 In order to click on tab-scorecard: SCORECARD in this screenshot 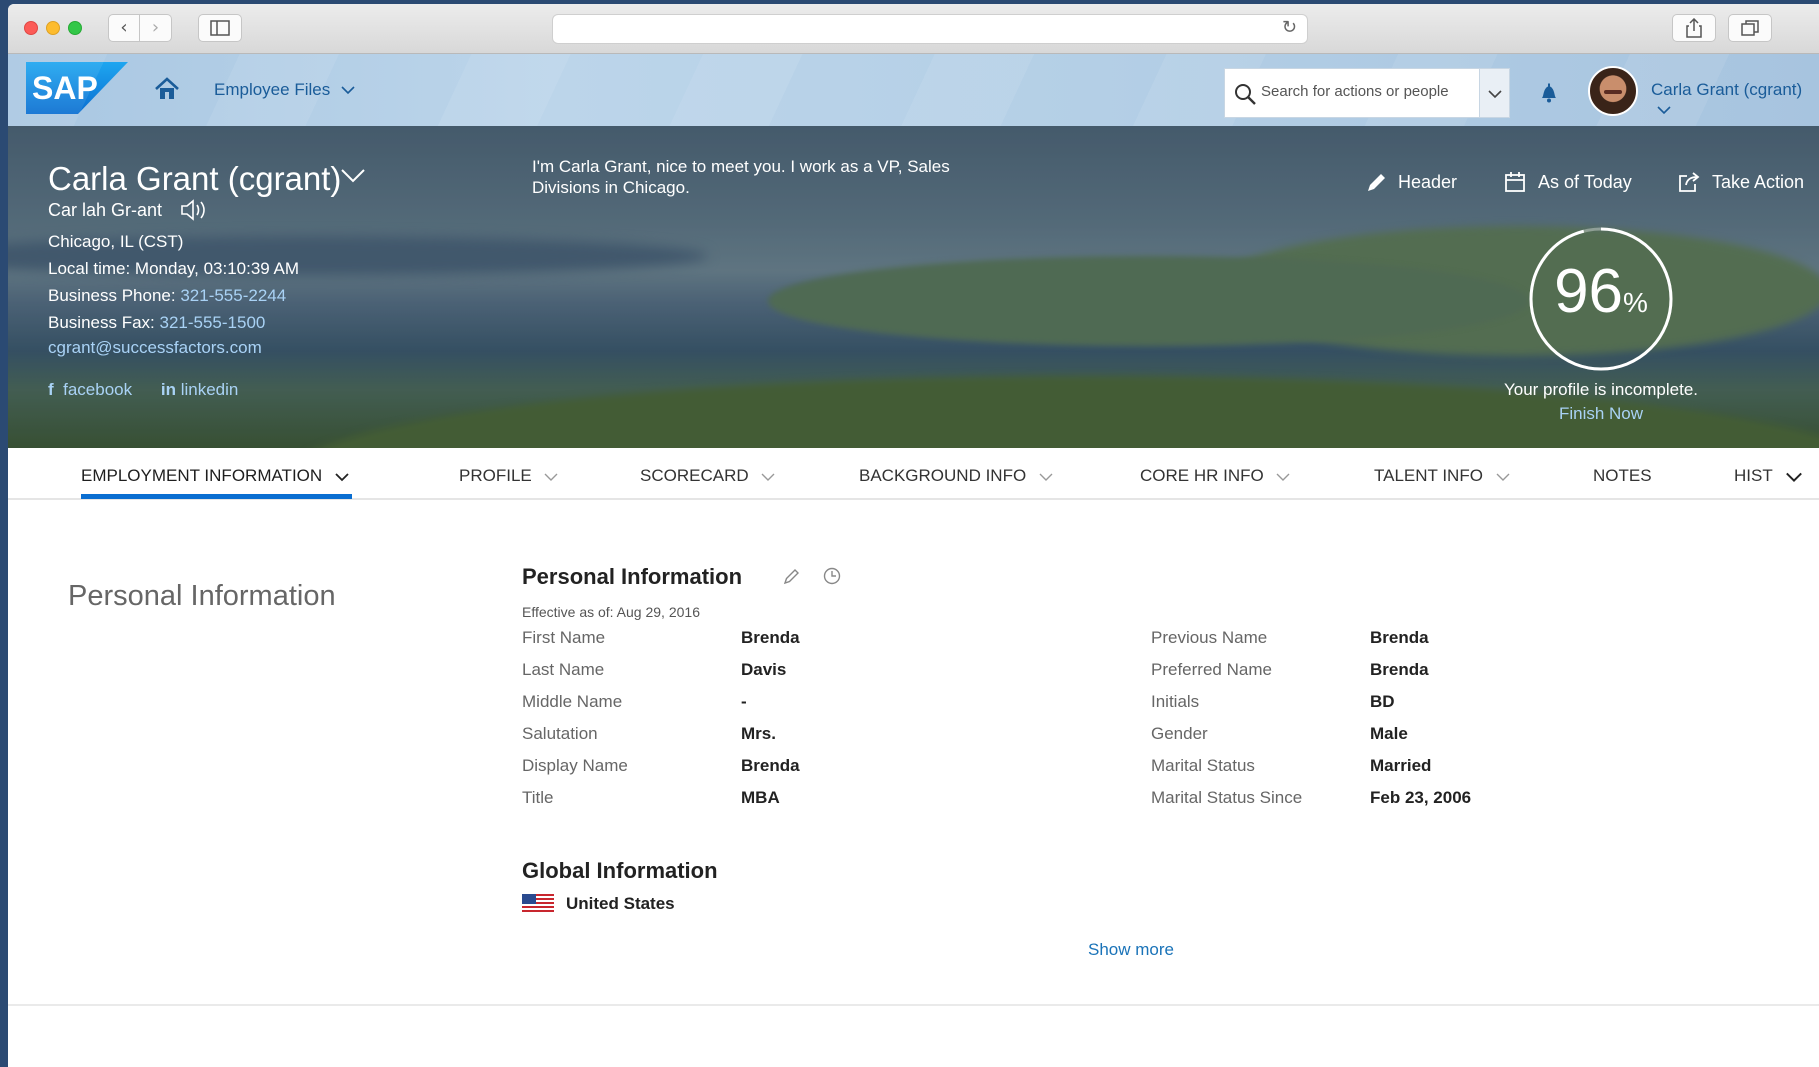, I will do `click(707, 476)`.